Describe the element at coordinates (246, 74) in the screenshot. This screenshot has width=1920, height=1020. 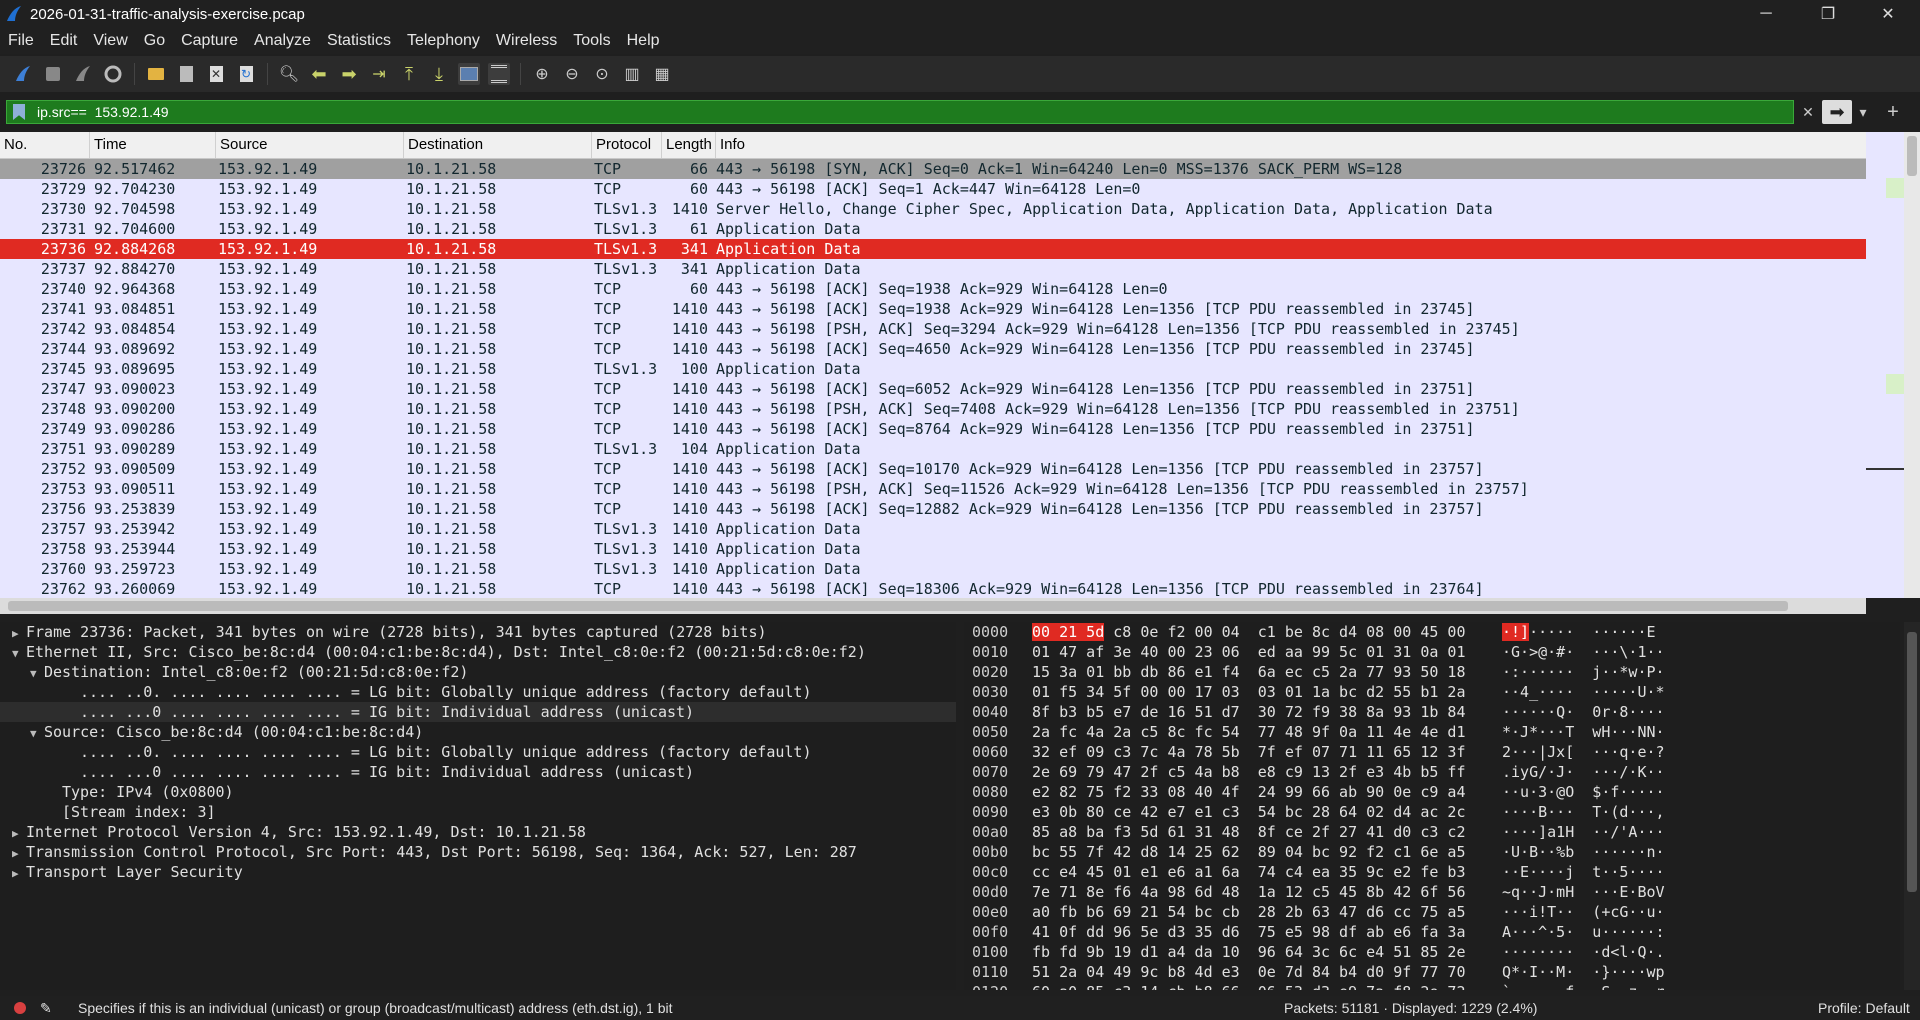
I see `reload-file-icon: ↻` at that location.